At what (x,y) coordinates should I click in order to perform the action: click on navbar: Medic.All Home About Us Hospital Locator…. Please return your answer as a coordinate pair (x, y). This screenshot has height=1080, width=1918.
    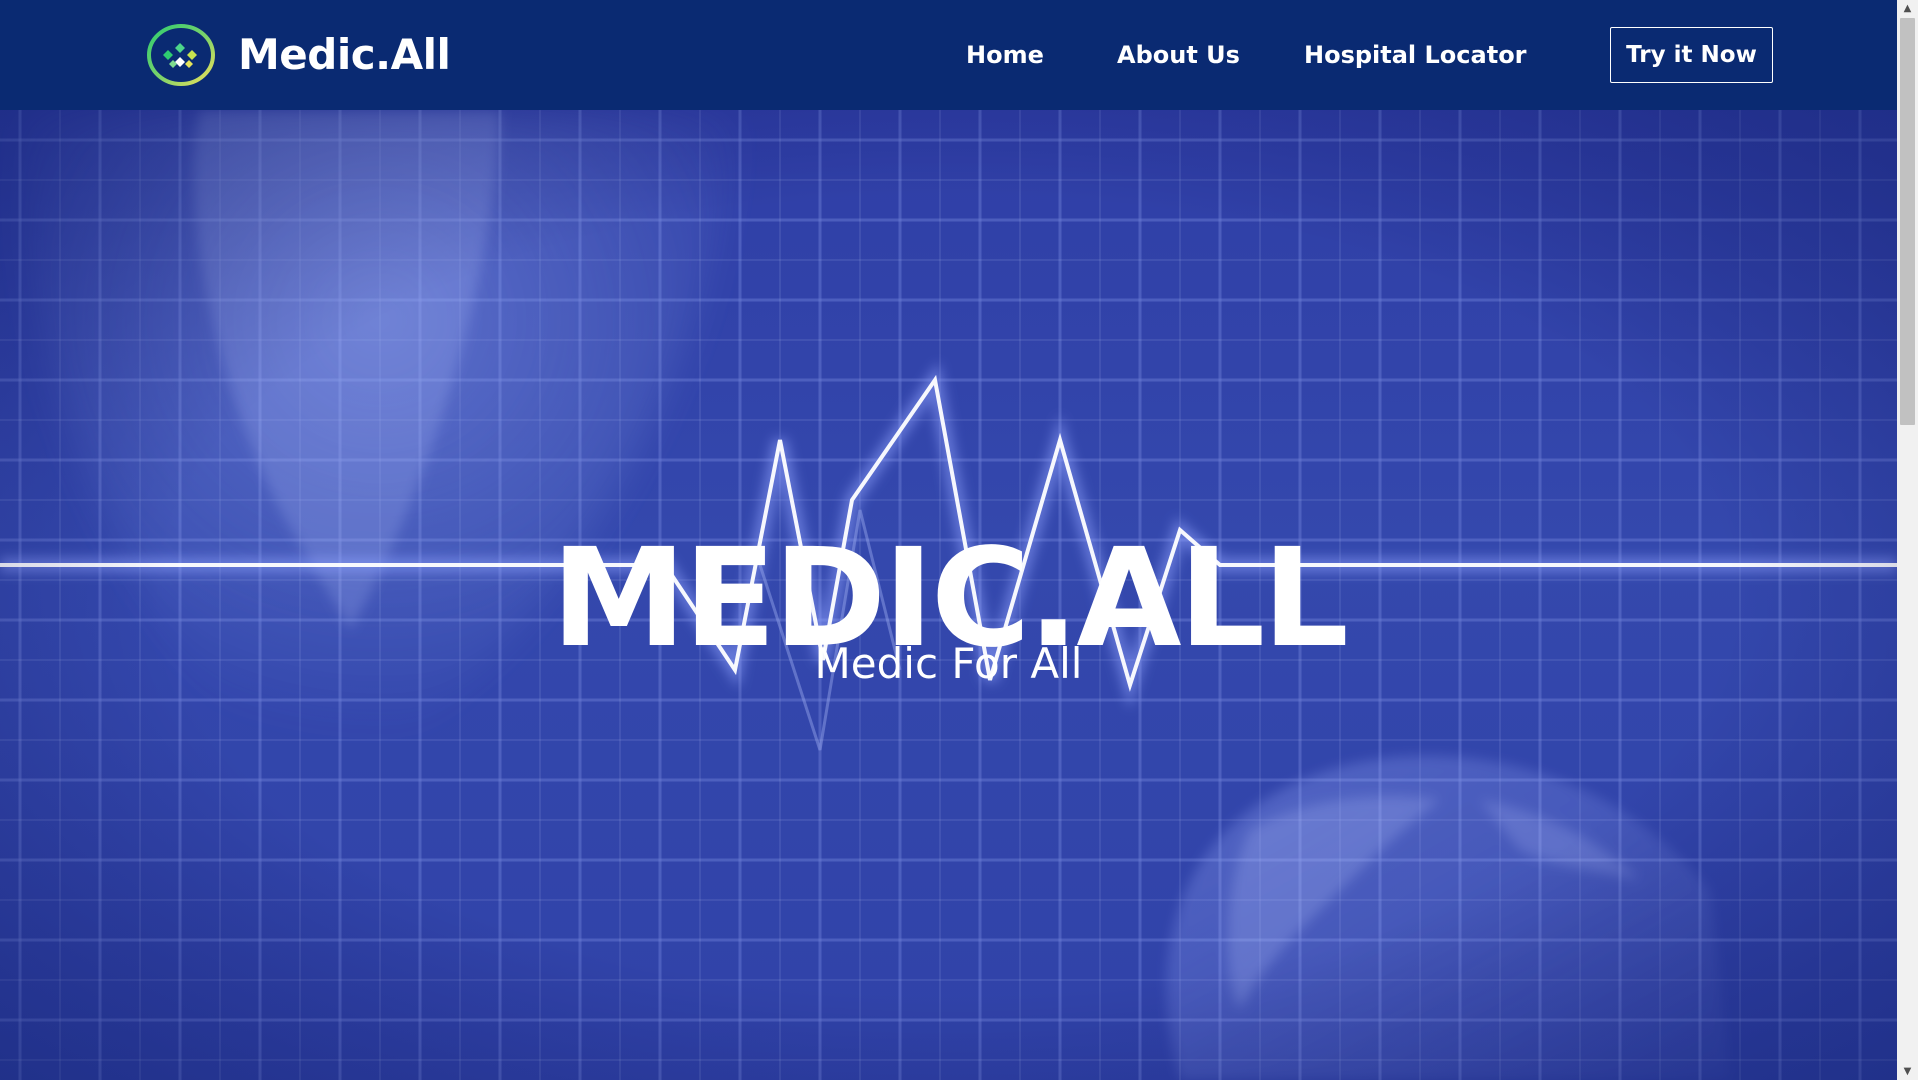
    Looking at the image, I should click on (948, 55).